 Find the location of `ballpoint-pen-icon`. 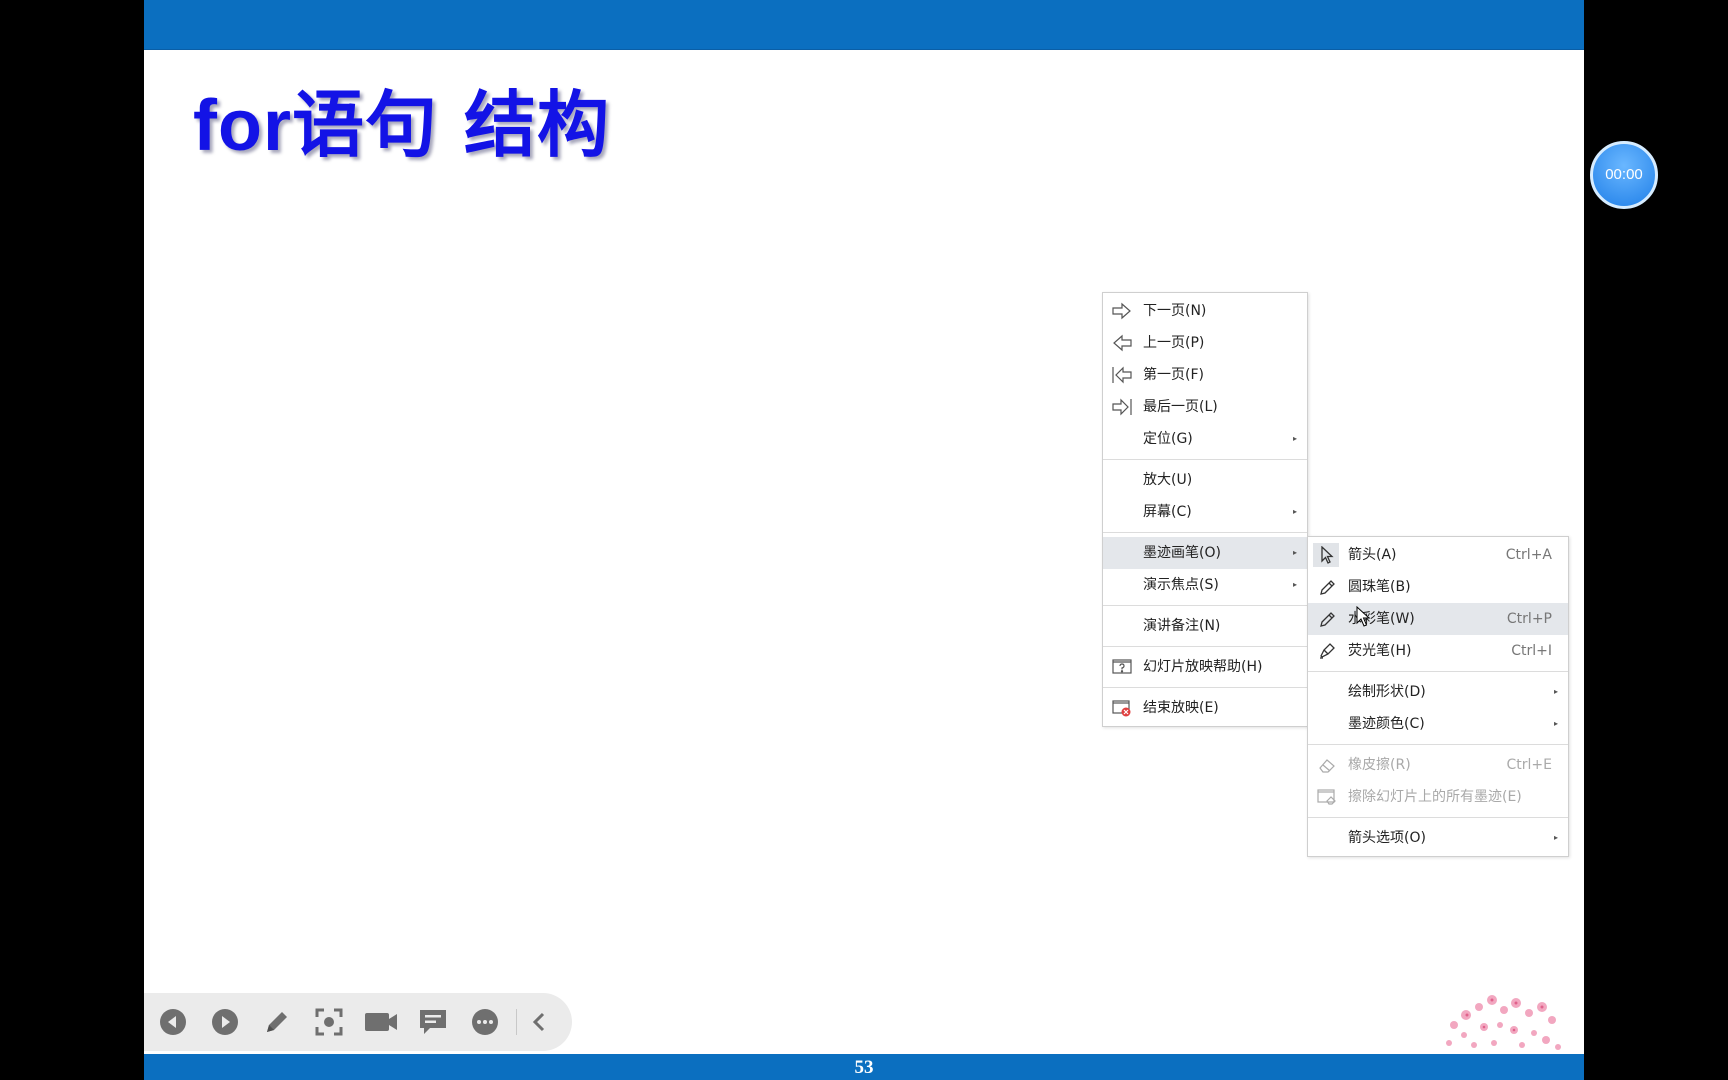

ballpoint-pen-icon is located at coordinates (1327, 587).